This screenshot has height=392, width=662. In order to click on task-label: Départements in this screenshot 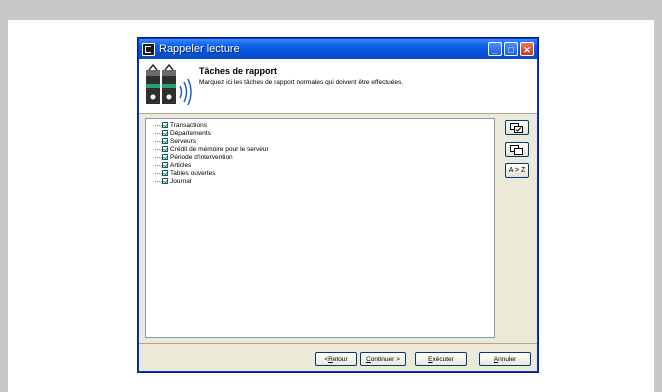, I will do `click(190, 133)`.